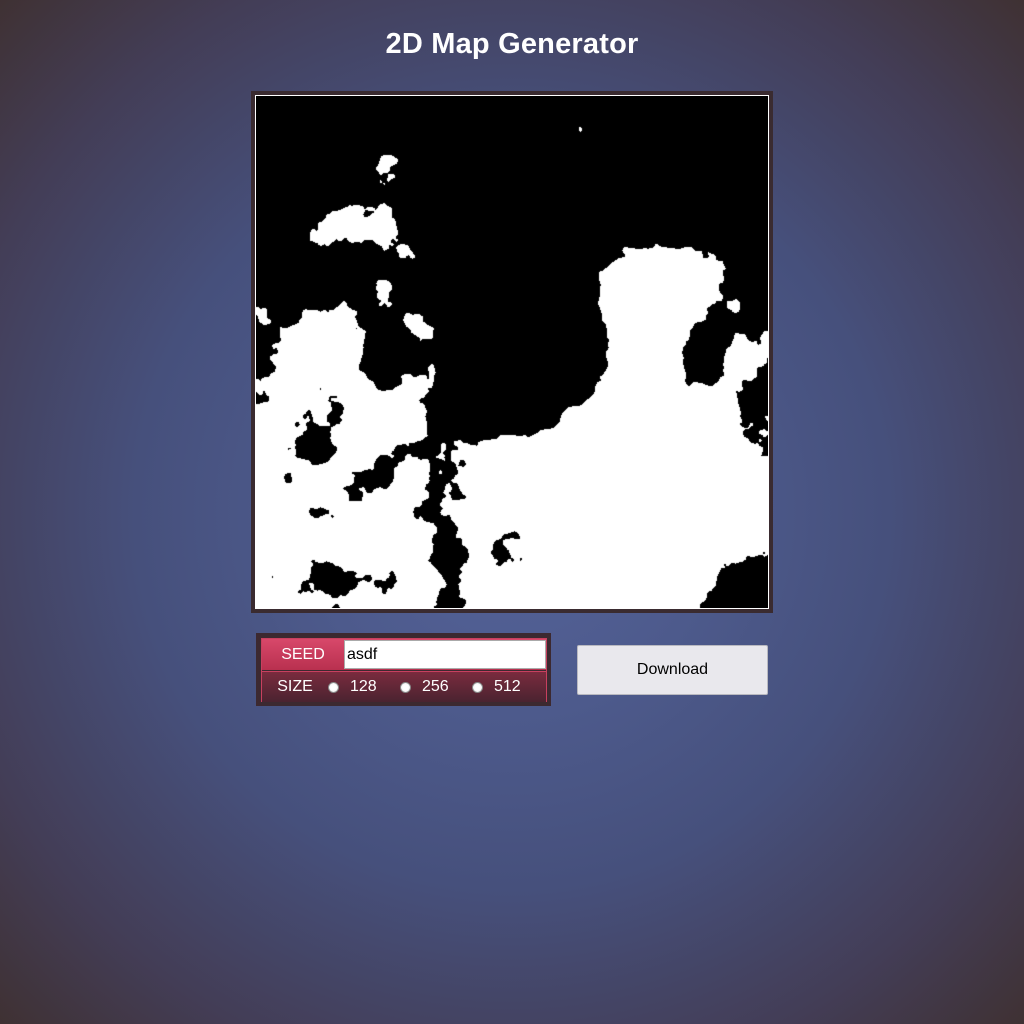  What do you see at coordinates (363, 686) in the screenshot?
I see `size-option-label-128: 128` at bounding box center [363, 686].